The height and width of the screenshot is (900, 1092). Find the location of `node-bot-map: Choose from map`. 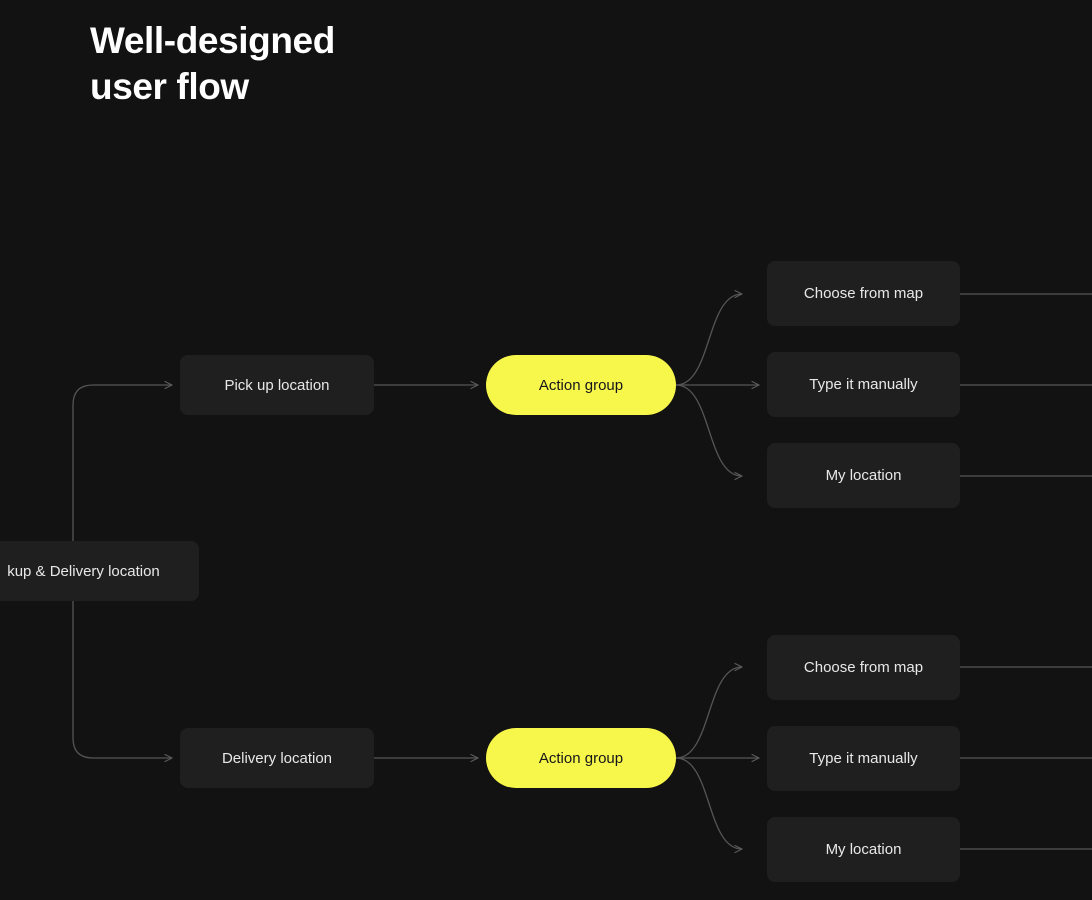

node-bot-map: Choose from map is located at coordinates (863, 667).